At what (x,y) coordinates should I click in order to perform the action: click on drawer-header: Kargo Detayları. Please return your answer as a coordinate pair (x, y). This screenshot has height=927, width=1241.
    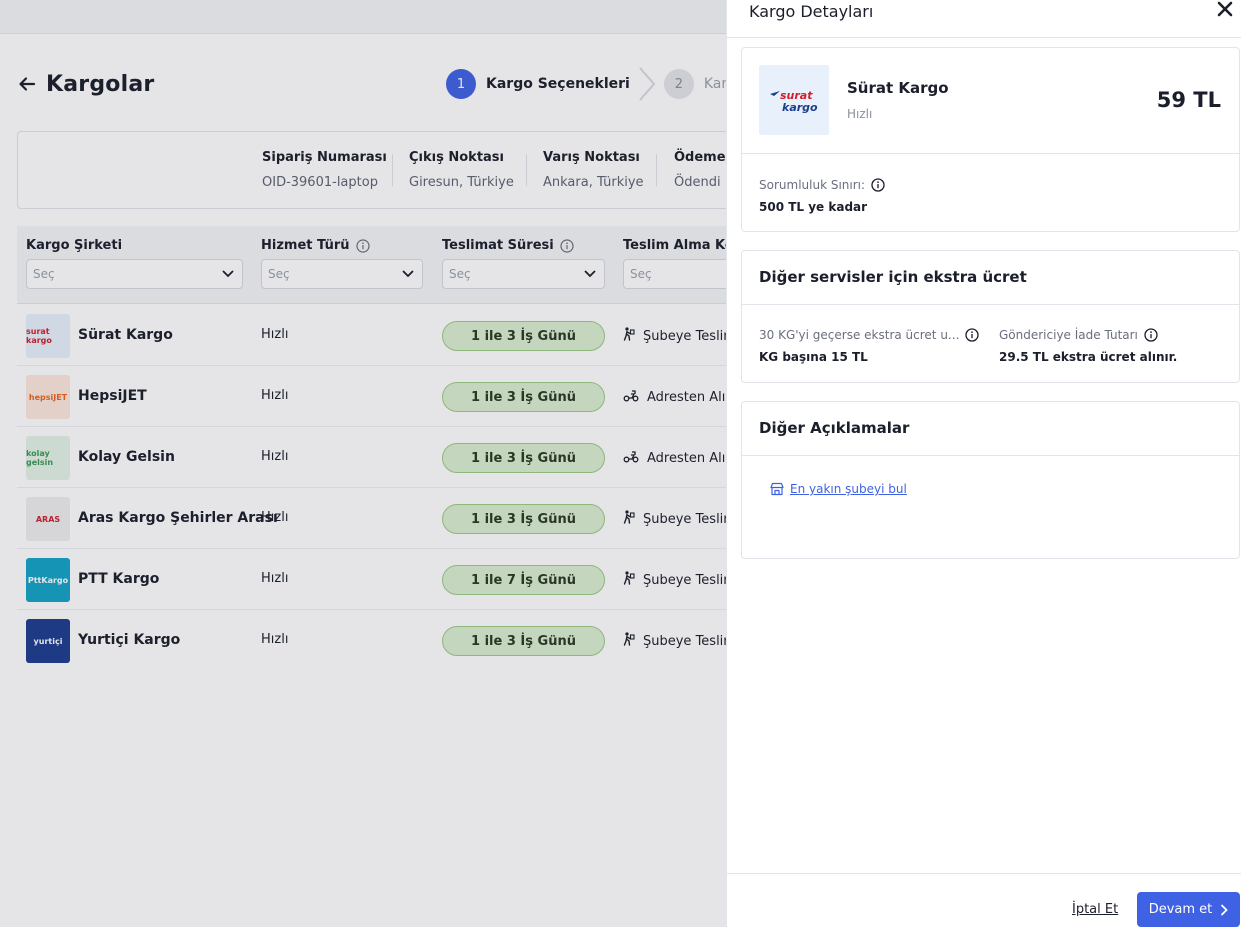
    Looking at the image, I should click on (984, 19).